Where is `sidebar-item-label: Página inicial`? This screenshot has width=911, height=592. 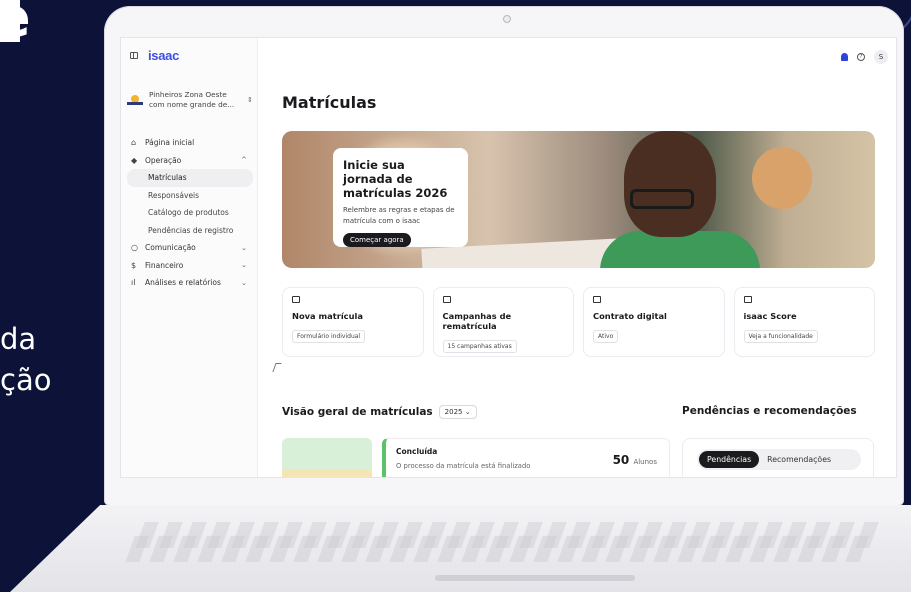 sidebar-item-label: Página inicial is located at coordinates (170, 143).